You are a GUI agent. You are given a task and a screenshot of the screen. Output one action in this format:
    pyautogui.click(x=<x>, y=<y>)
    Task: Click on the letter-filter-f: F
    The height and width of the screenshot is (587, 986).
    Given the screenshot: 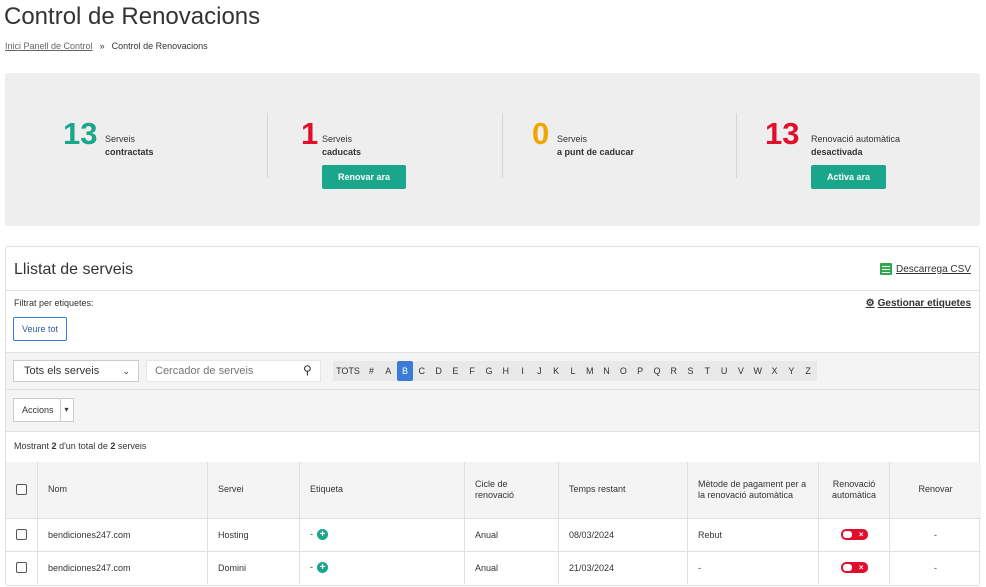 What is the action you would take?
    pyautogui.click(x=472, y=371)
    